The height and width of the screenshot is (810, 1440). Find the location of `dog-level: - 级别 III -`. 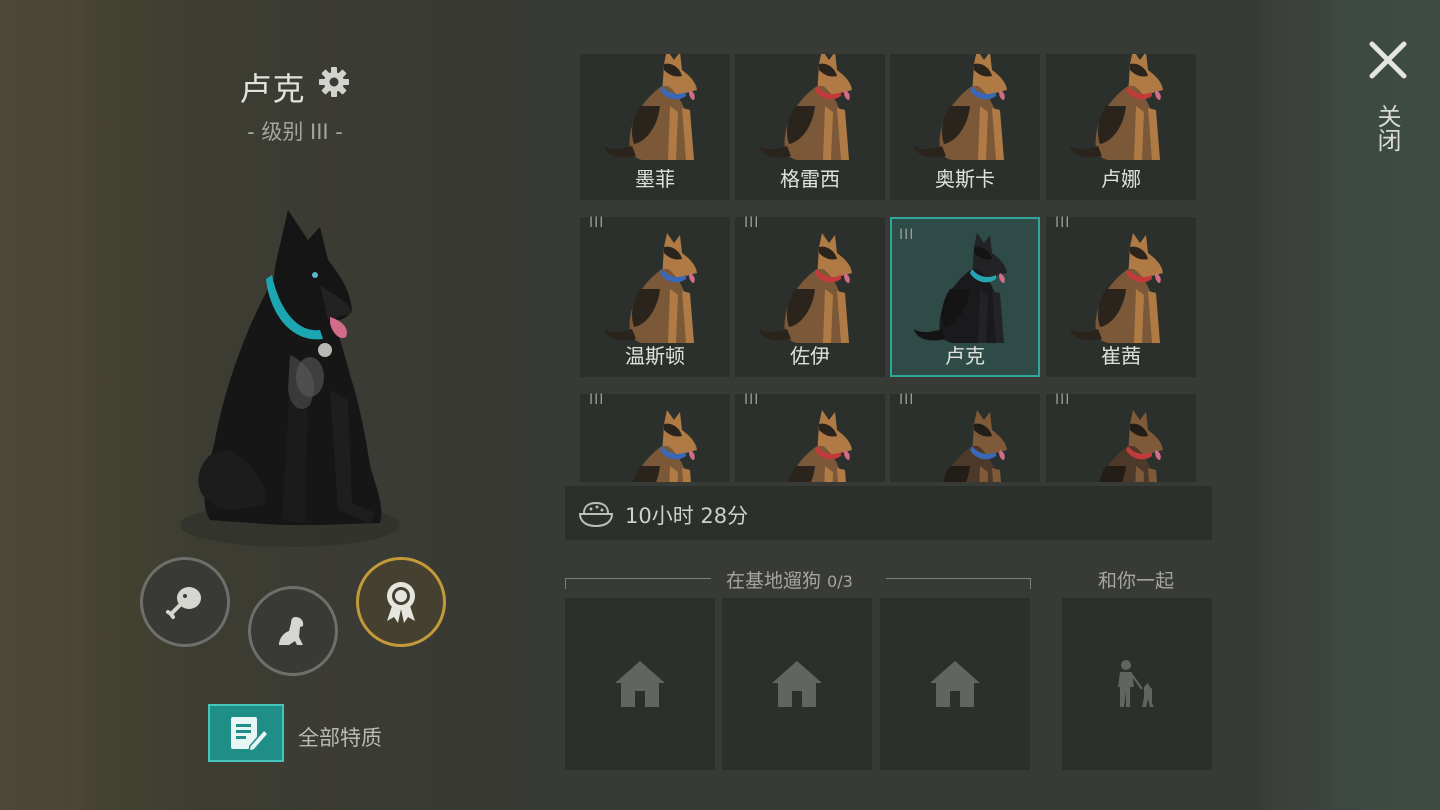

dog-level: - 级别 III - is located at coordinates (295, 132).